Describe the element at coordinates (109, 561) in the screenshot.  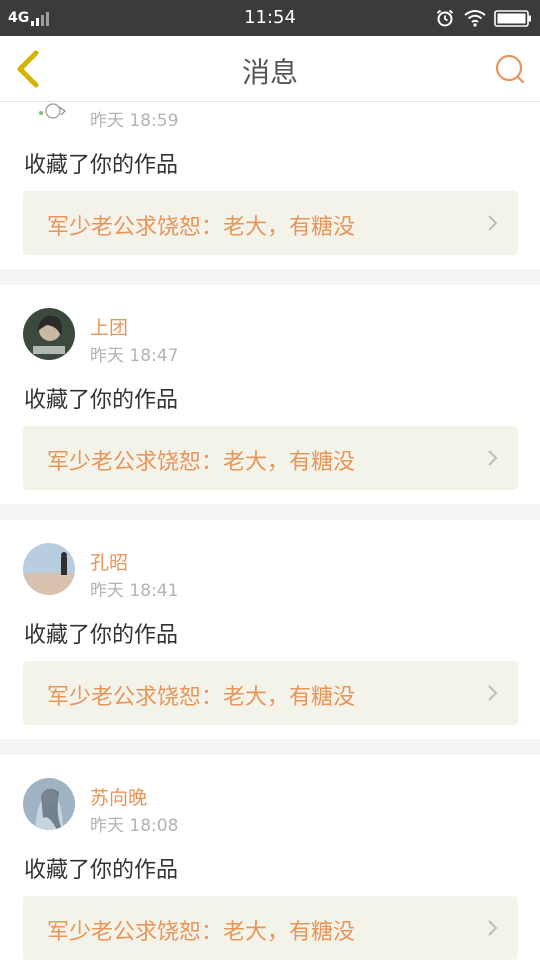
I see `username: 孔昭` at that location.